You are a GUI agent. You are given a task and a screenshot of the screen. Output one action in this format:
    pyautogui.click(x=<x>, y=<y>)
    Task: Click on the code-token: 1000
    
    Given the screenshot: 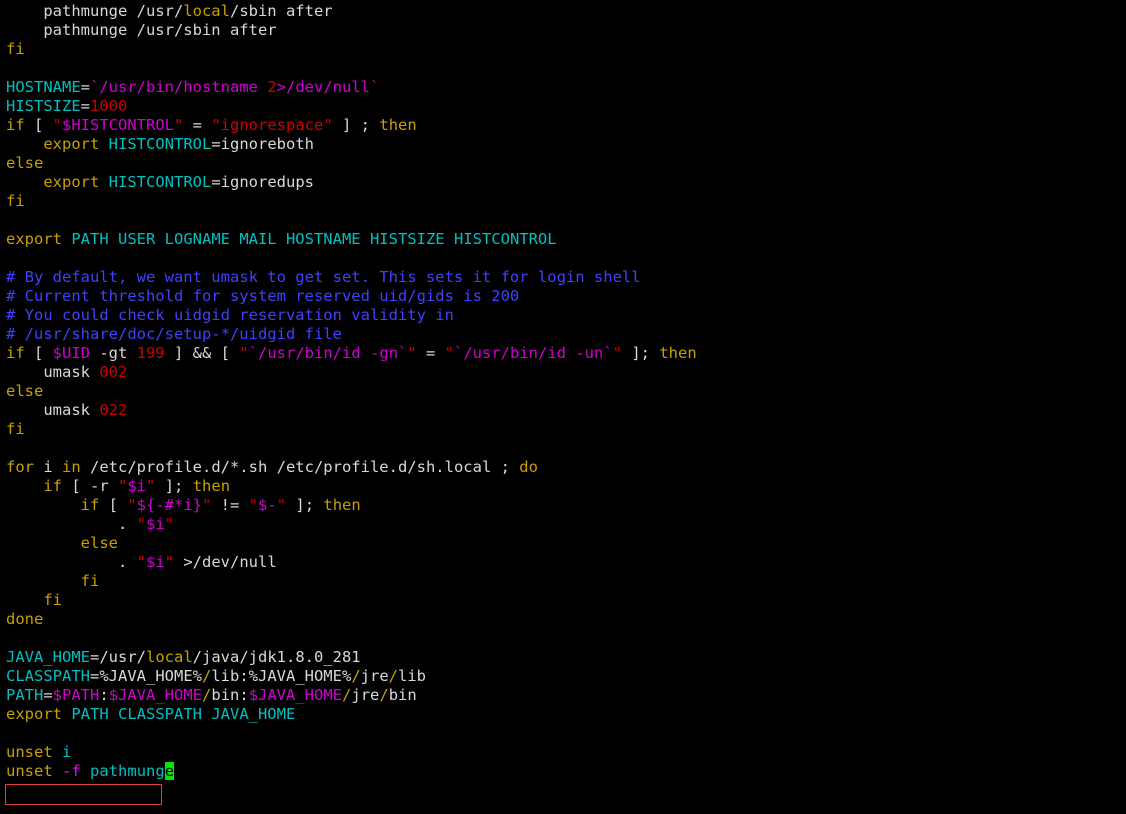 What is the action you would take?
    pyautogui.click(x=109, y=106)
    